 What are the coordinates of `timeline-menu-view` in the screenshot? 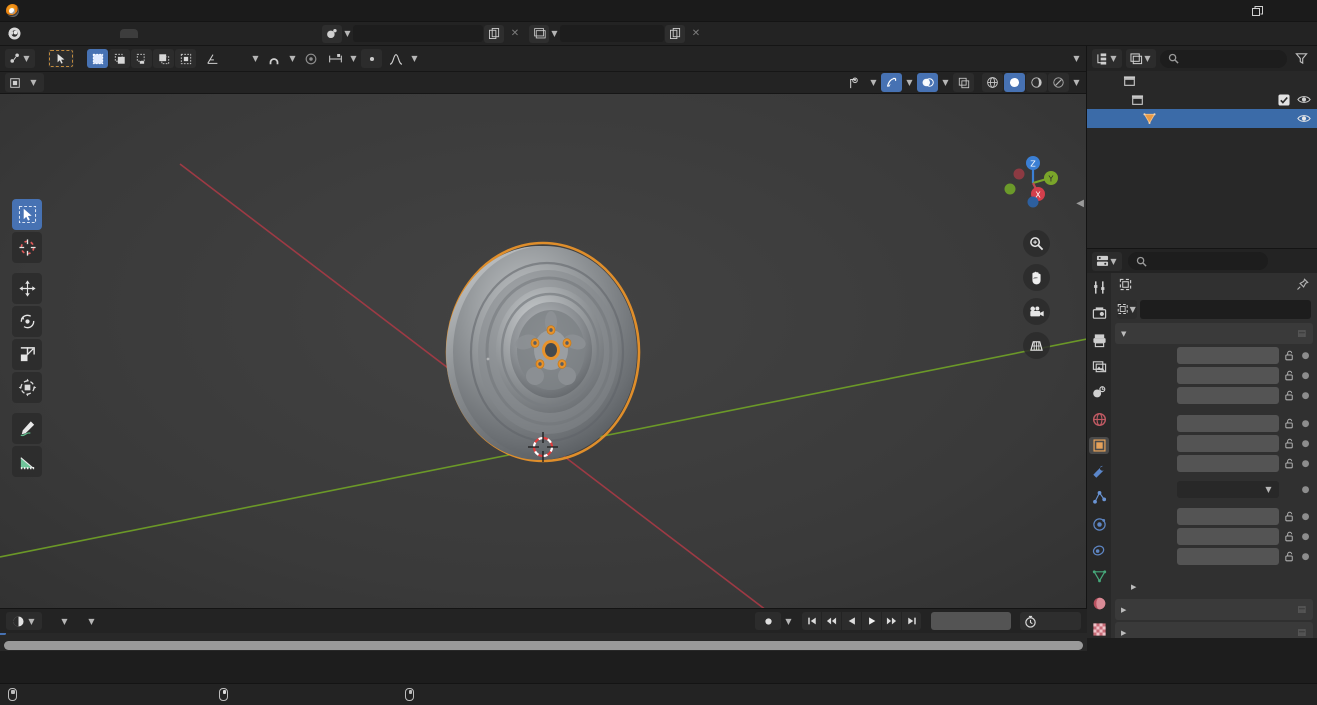 It's located at (105, 621).